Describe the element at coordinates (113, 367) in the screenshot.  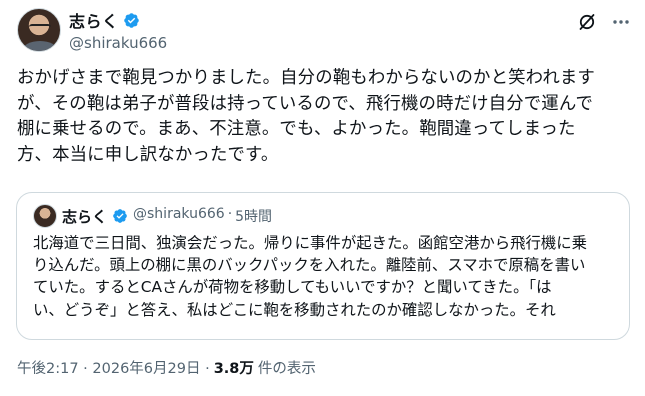
I see `tweet-timestamp: 午後2:17 · 2026年6月29日 ·` at that location.